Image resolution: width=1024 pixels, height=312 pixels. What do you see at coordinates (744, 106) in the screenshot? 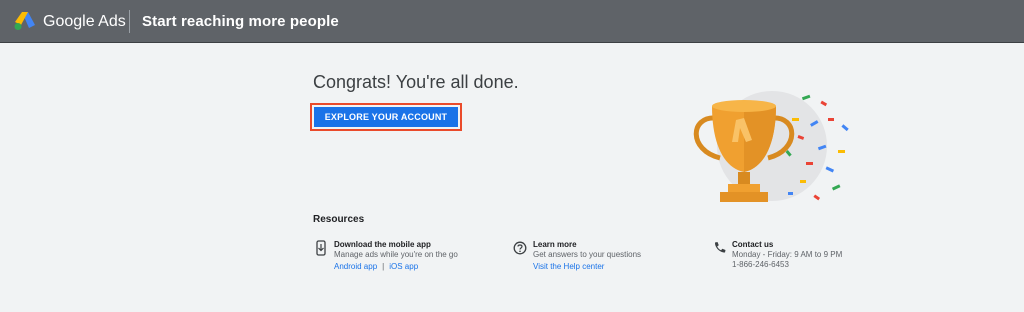
I see `trophy-rim` at bounding box center [744, 106].